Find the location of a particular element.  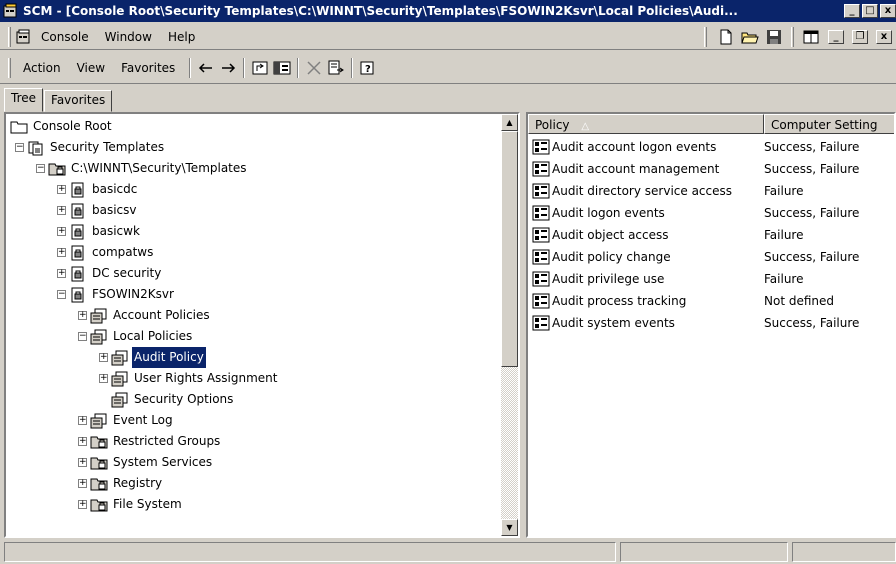

tree-node-account-policies: + Account Policies is located at coordinates (145, 315).